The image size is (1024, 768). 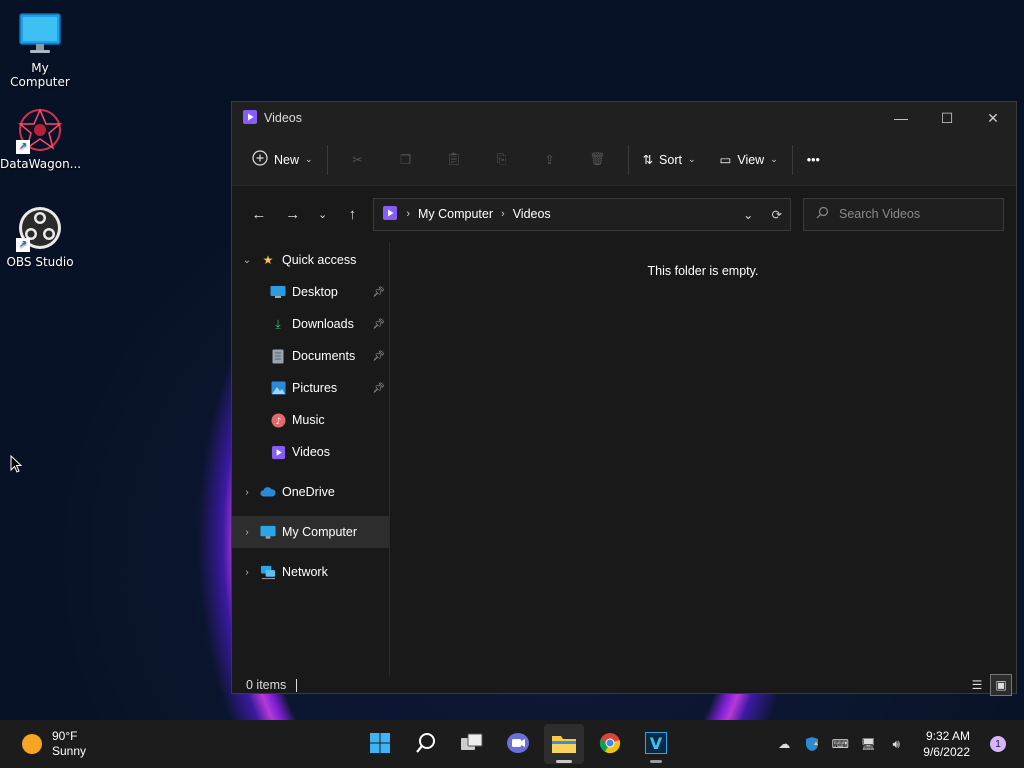 I want to click on breadcrumb-videos: Videos, so click(x=532, y=214).